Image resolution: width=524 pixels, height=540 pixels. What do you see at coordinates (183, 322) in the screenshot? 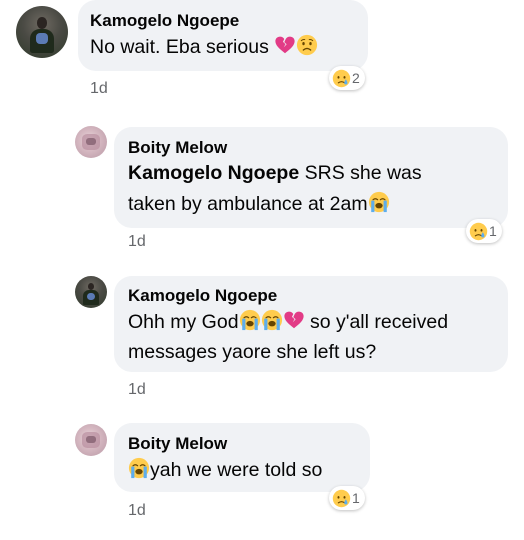
I see `comment-text-line1-a: Ohh my God` at bounding box center [183, 322].